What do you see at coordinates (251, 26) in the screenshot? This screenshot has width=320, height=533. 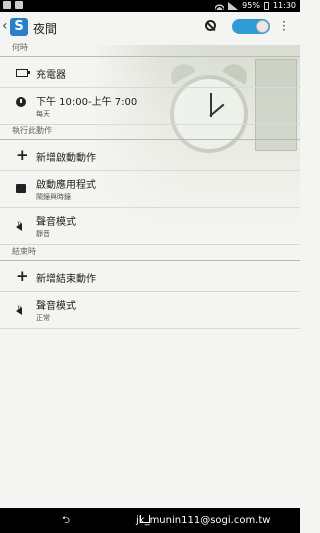 I see `enable-toggle` at bounding box center [251, 26].